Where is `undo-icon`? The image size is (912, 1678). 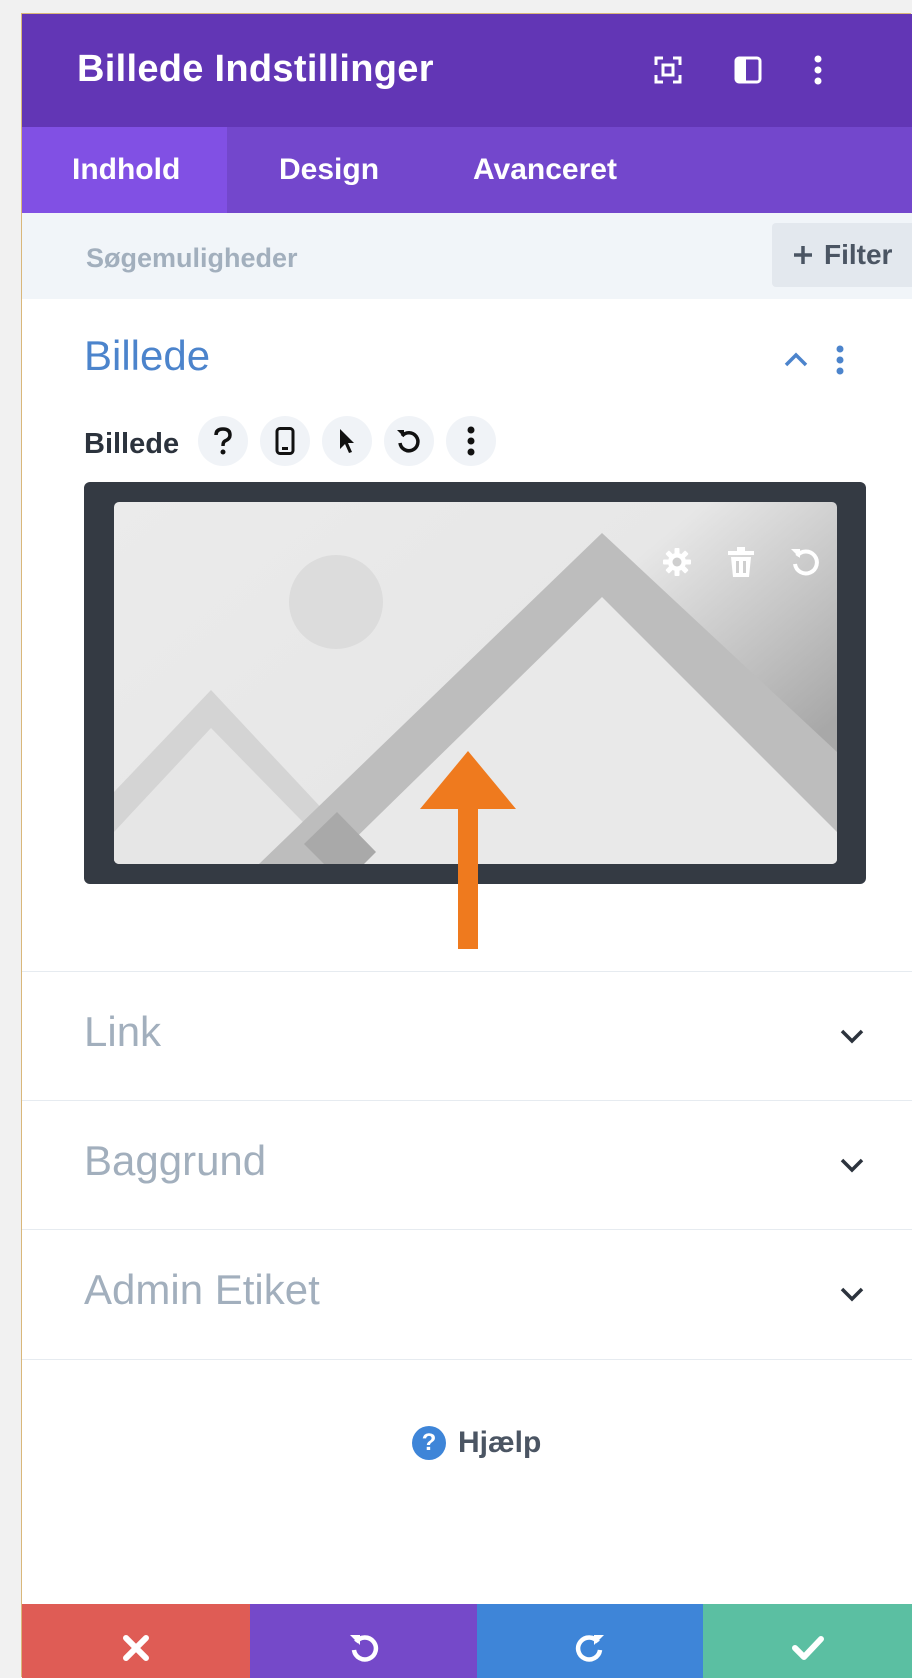
undo-icon is located at coordinates (363, 1648).